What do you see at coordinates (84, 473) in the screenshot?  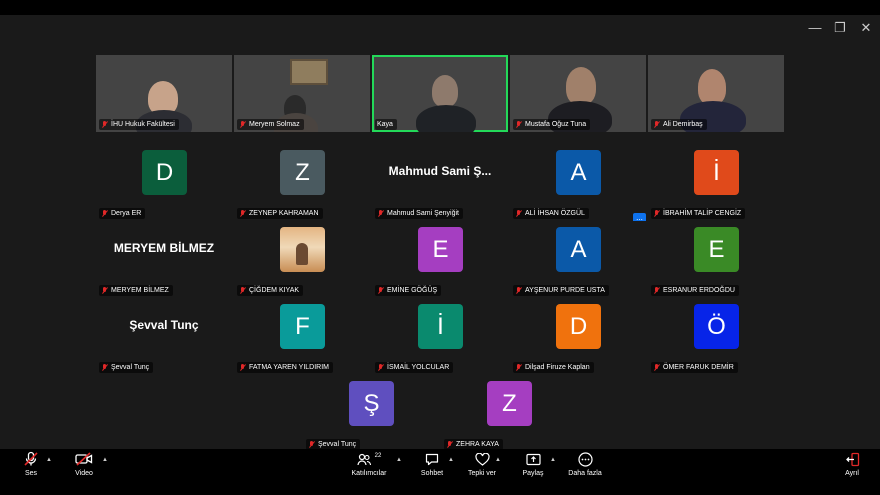 I see `video-label: Video` at bounding box center [84, 473].